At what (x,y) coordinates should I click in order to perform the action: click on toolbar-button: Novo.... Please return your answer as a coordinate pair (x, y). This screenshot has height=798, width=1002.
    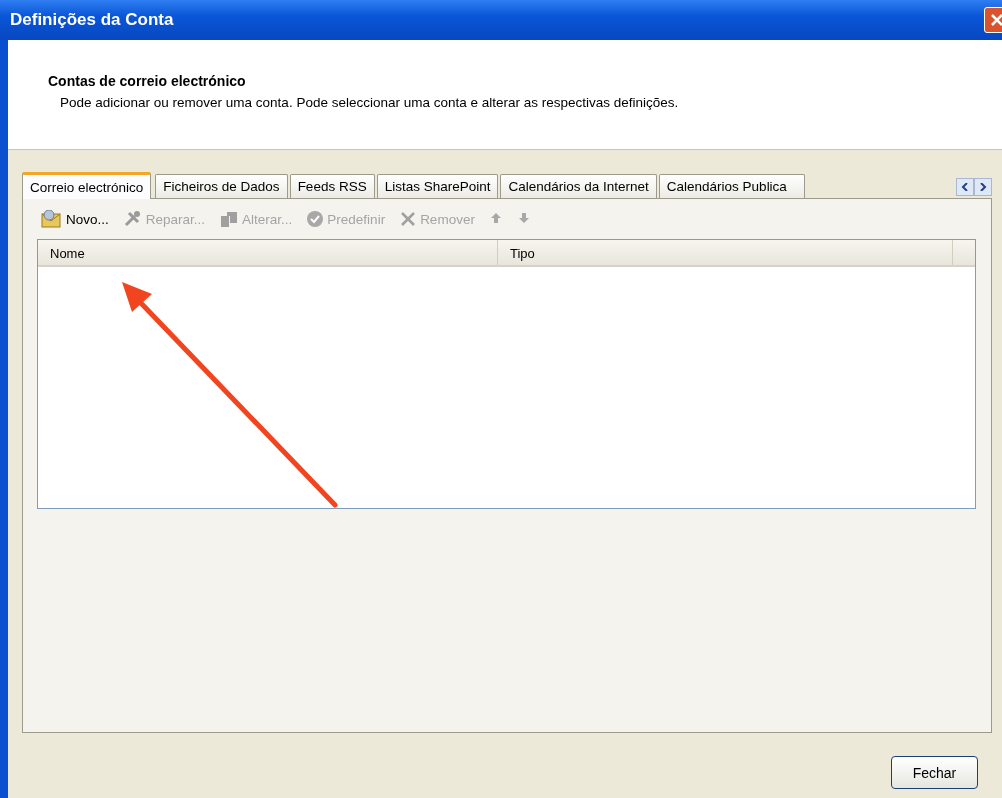
    Looking at the image, I should click on (75, 219).